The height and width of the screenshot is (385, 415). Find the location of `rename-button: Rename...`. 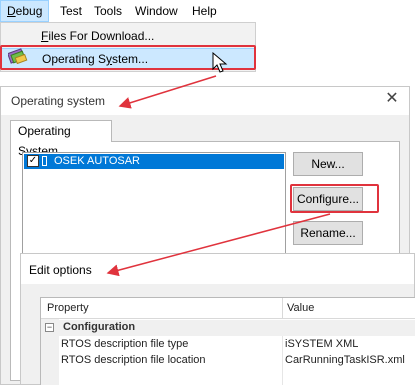

rename-button: Rename... is located at coordinates (328, 233).